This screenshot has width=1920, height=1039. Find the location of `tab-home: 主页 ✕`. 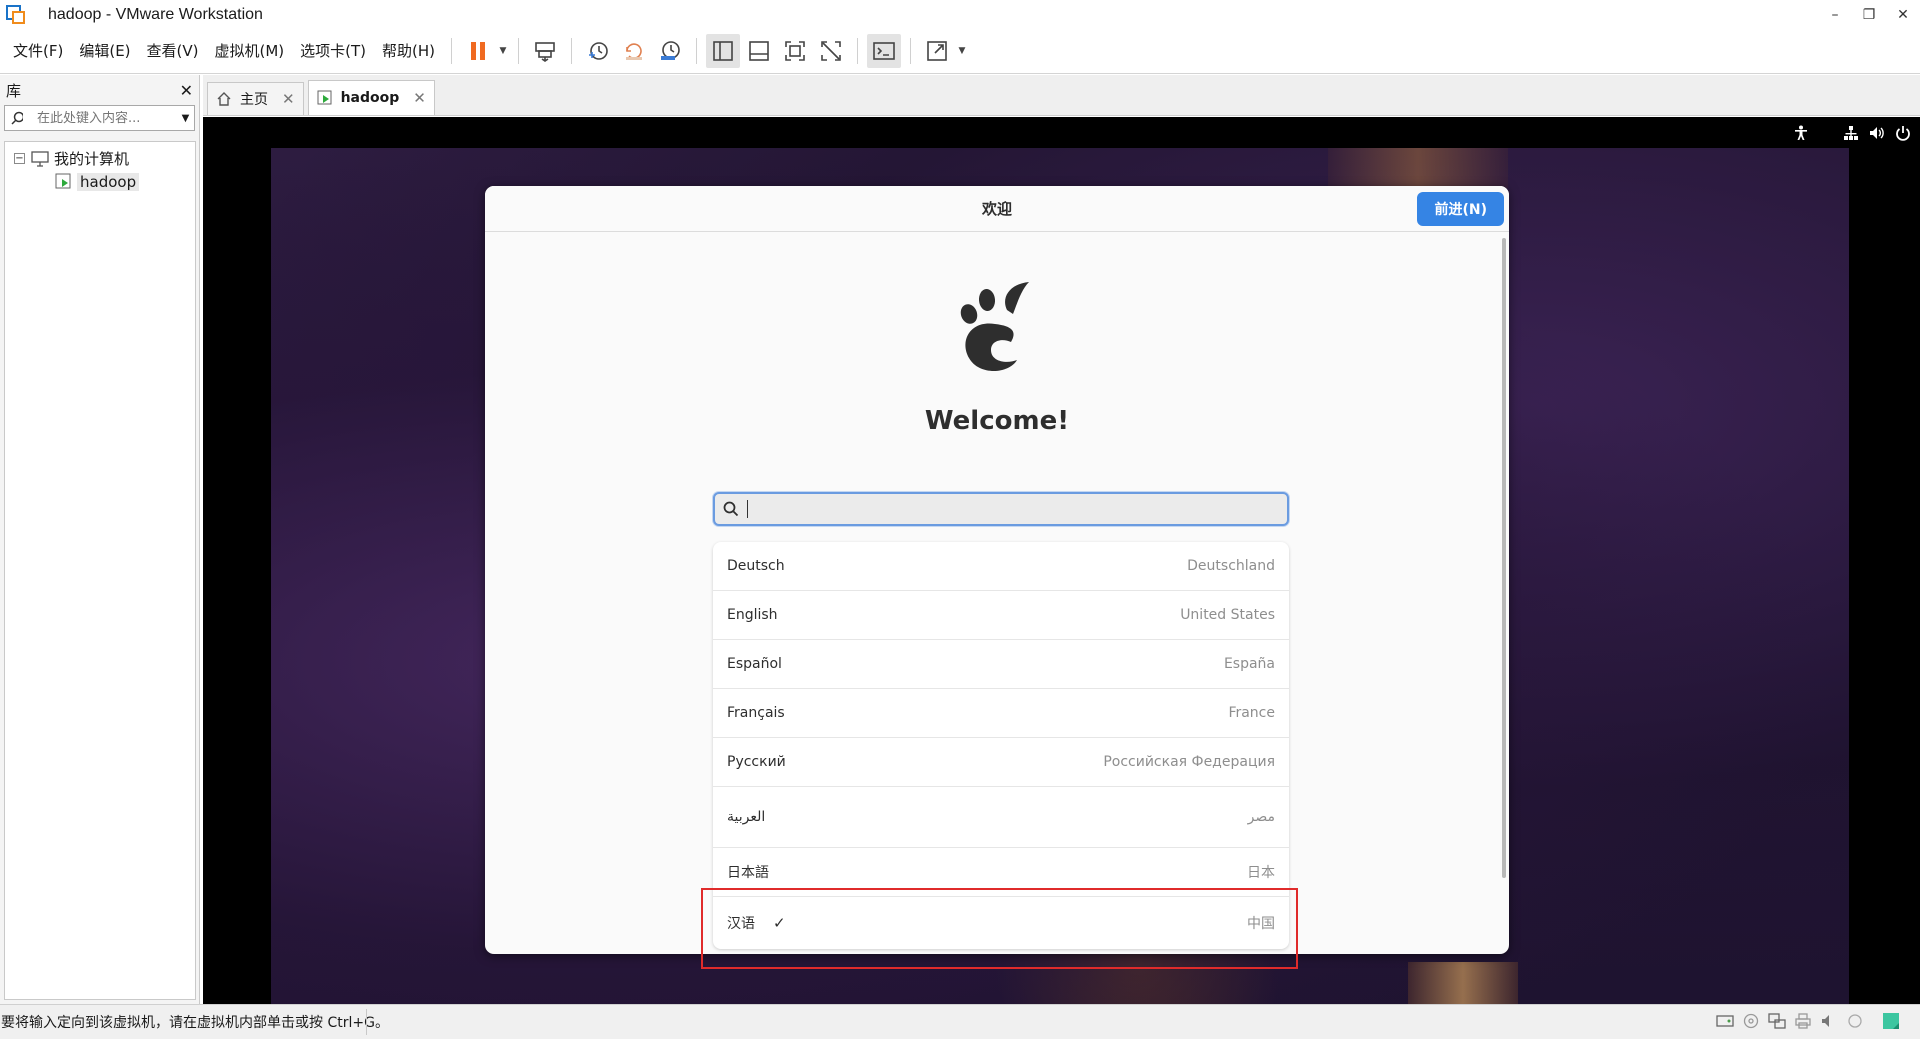

tab-home: 主页 ✕ is located at coordinates (255, 98).